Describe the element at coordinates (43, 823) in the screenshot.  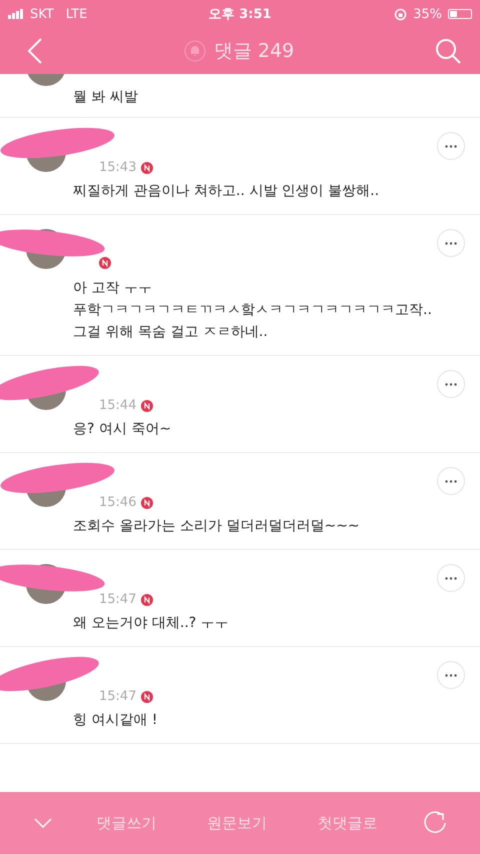
I see `chevron-down-icon` at that location.